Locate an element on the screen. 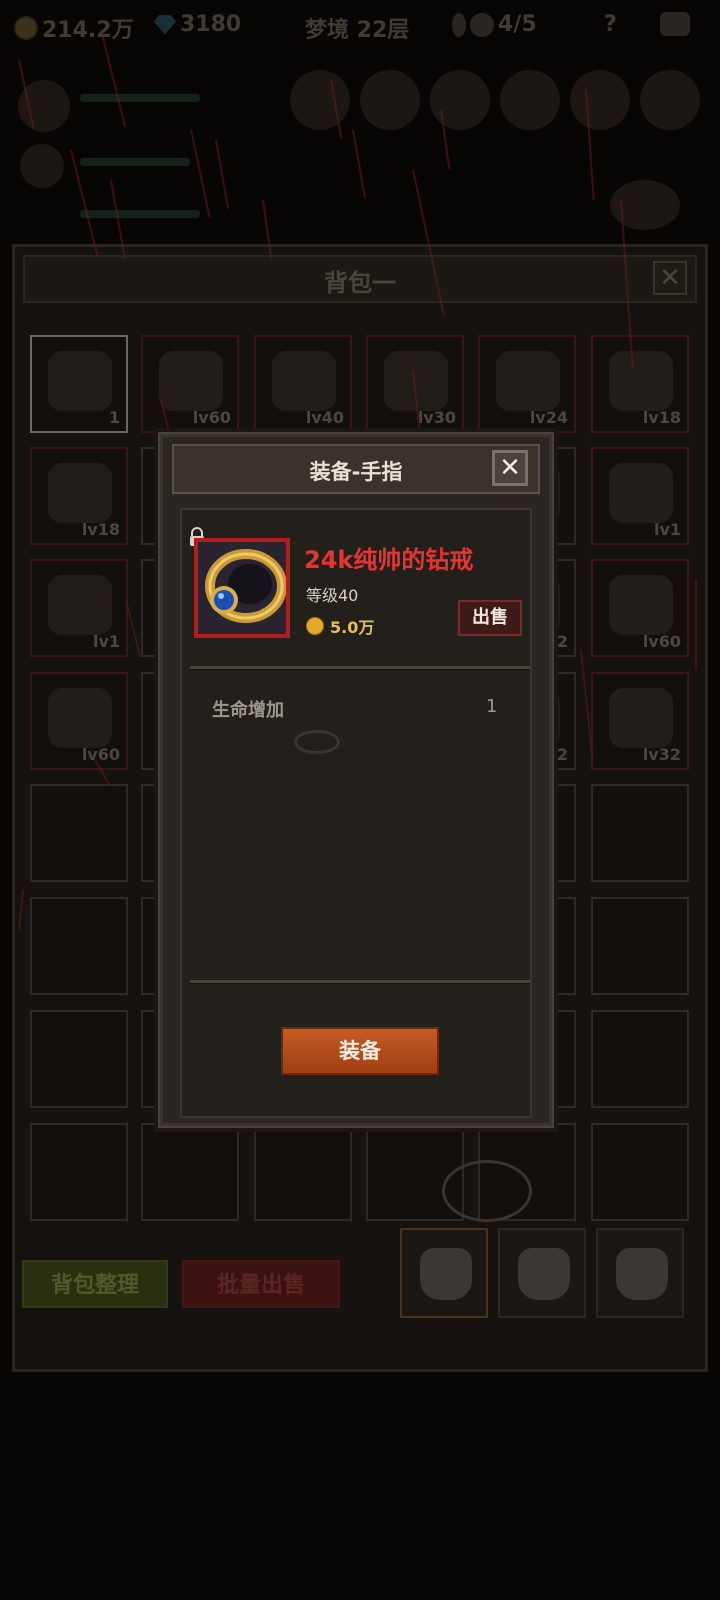  hero-portrait is located at coordinates (42, 166).